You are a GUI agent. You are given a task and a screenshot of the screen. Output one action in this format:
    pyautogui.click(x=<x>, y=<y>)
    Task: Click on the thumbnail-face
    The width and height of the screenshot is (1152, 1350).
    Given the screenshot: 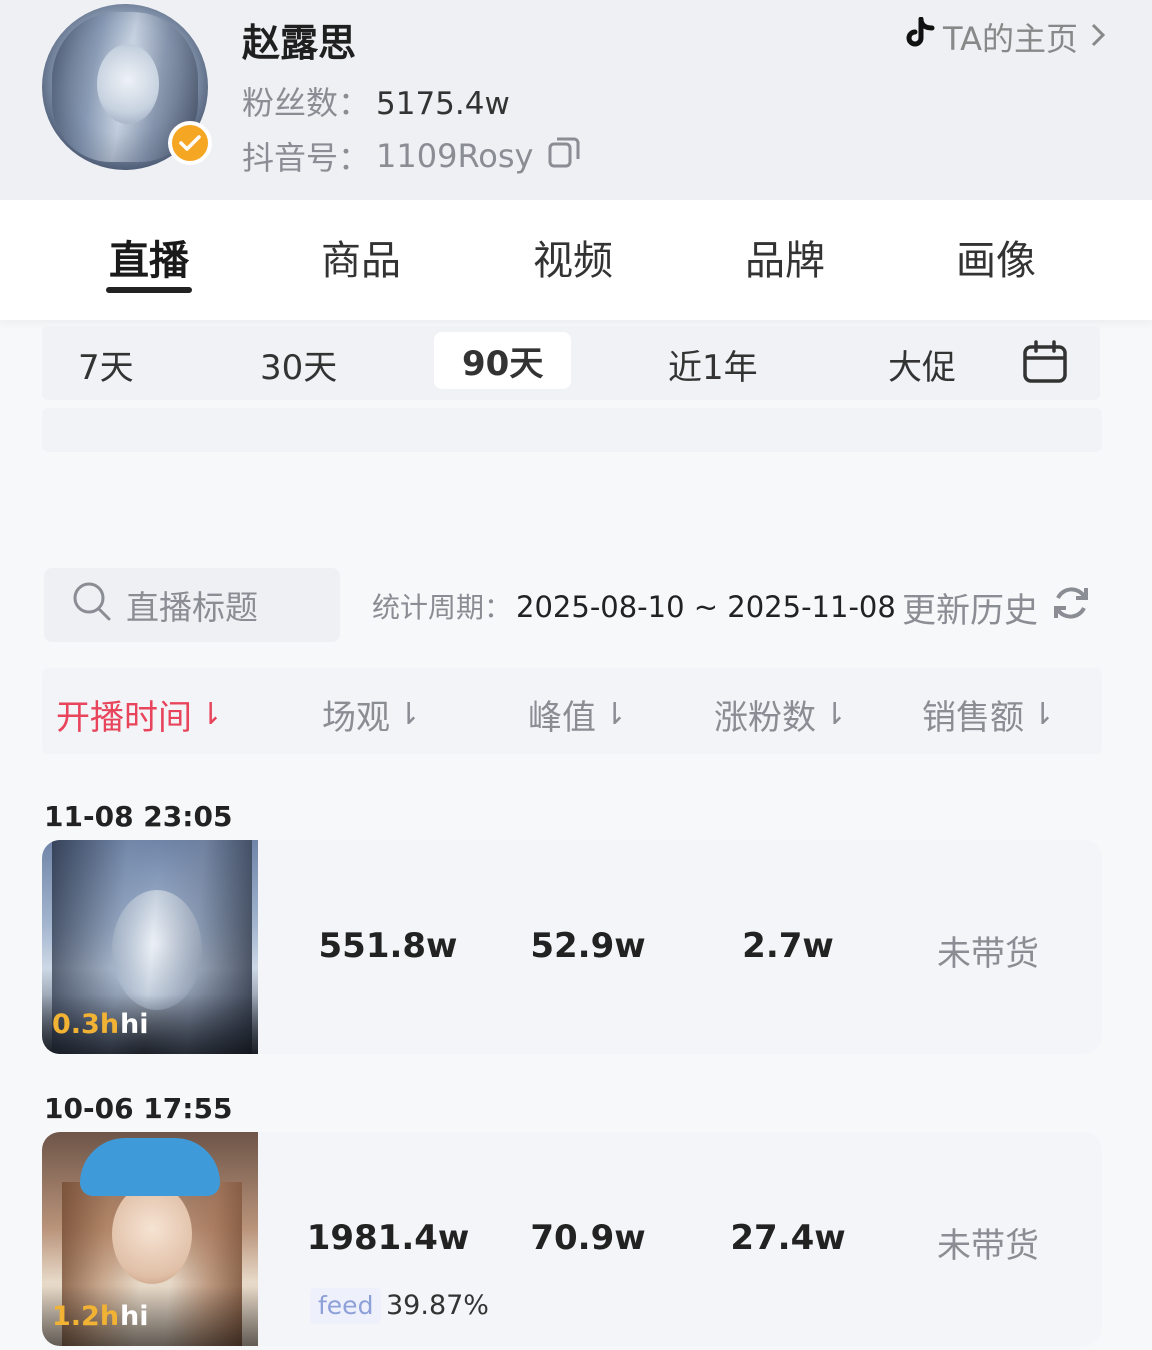 What is the action you would take?
    pyautogui.click(x=152, y=1234)
    